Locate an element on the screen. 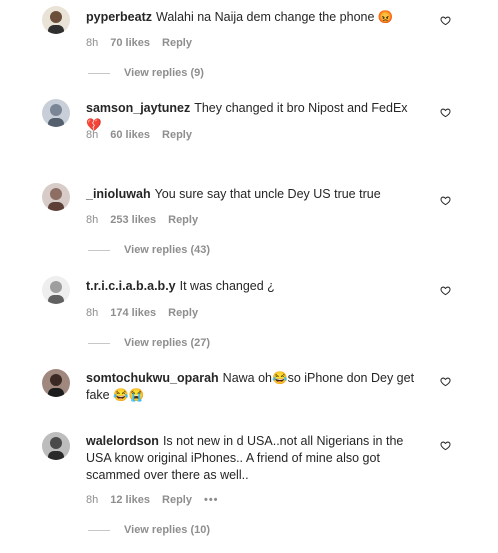 The height and width of the screenshot is (553, 498). comment-likes: 60 likes is located at coordinates (130, 135).